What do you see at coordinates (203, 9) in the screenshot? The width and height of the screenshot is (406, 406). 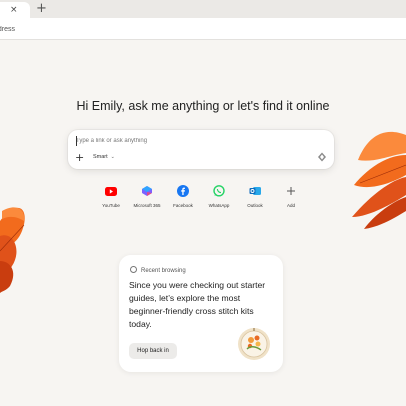 I see `tab-bar: × +` at bounding box center [203, 9].